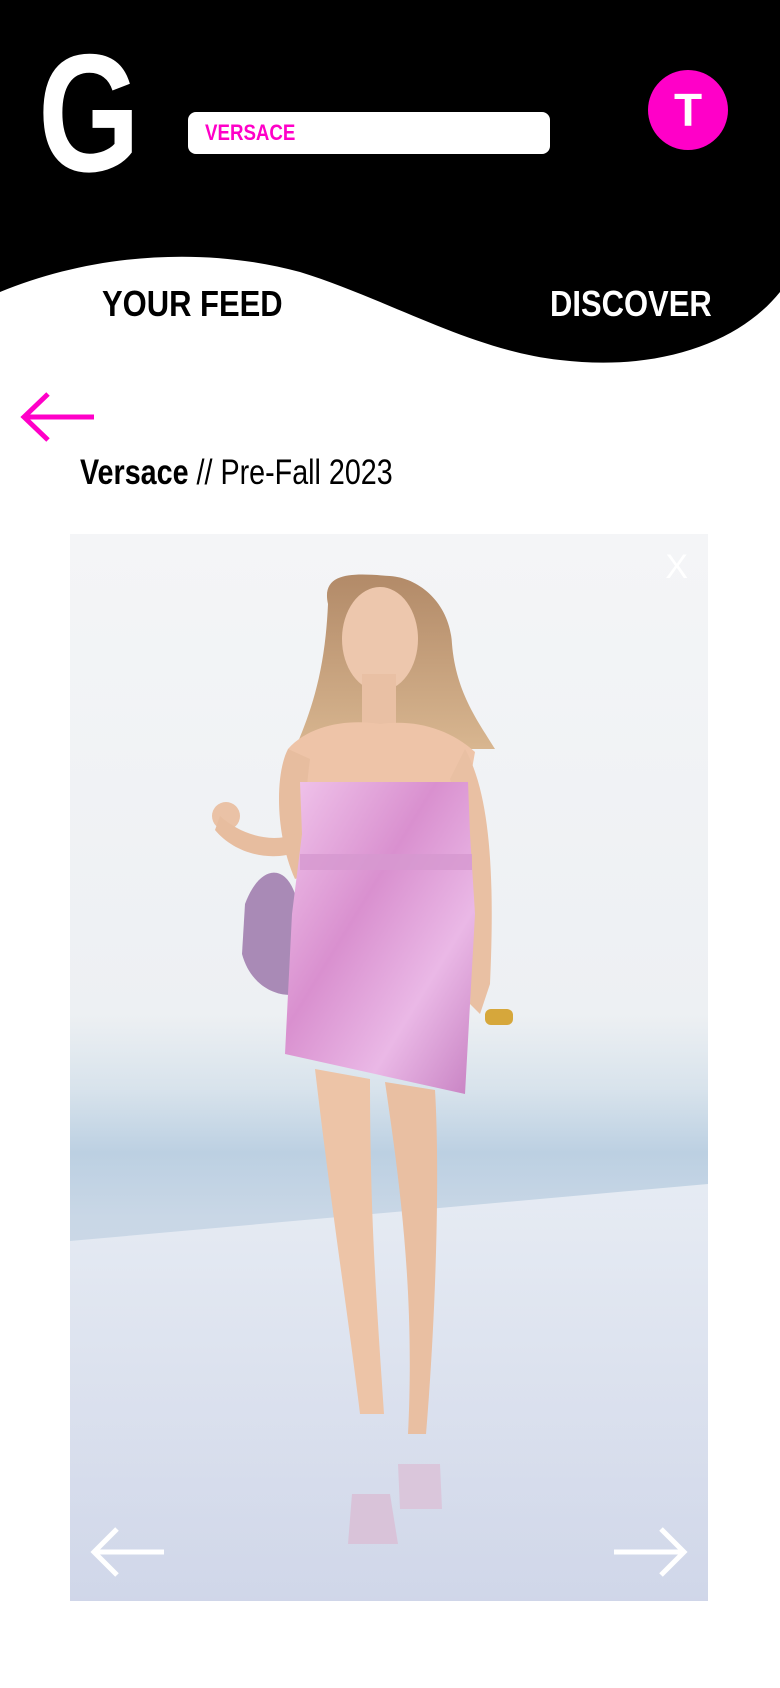 The image size is (780, 1688). What do you see at coordinates (192, 304) in the screenshot?
I see `tab-your-feed: YOUR FEED` at bounding box center [192, 304].